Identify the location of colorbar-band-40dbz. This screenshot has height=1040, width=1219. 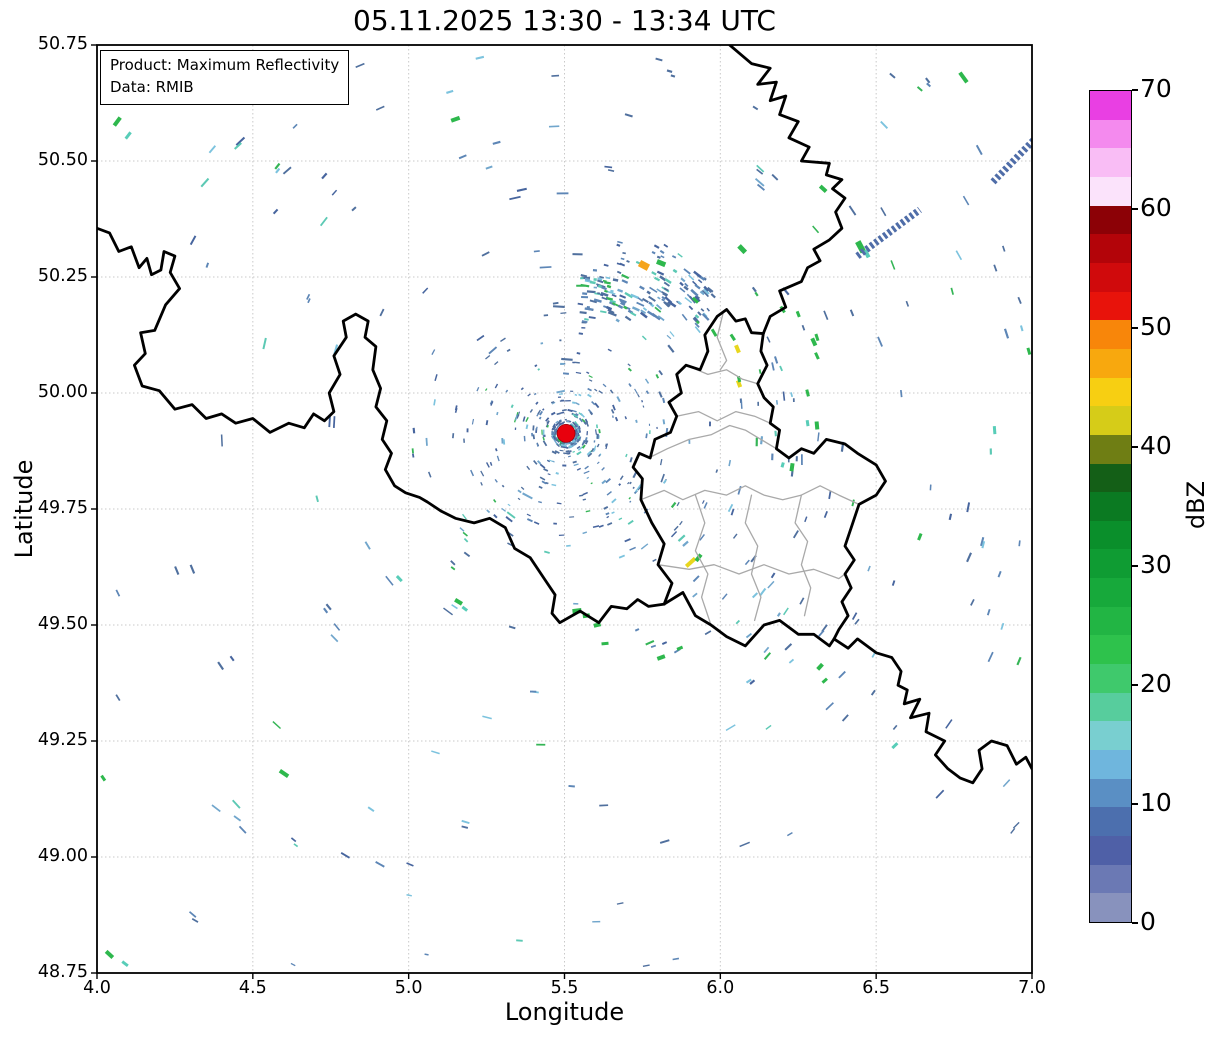
(1110, 449).